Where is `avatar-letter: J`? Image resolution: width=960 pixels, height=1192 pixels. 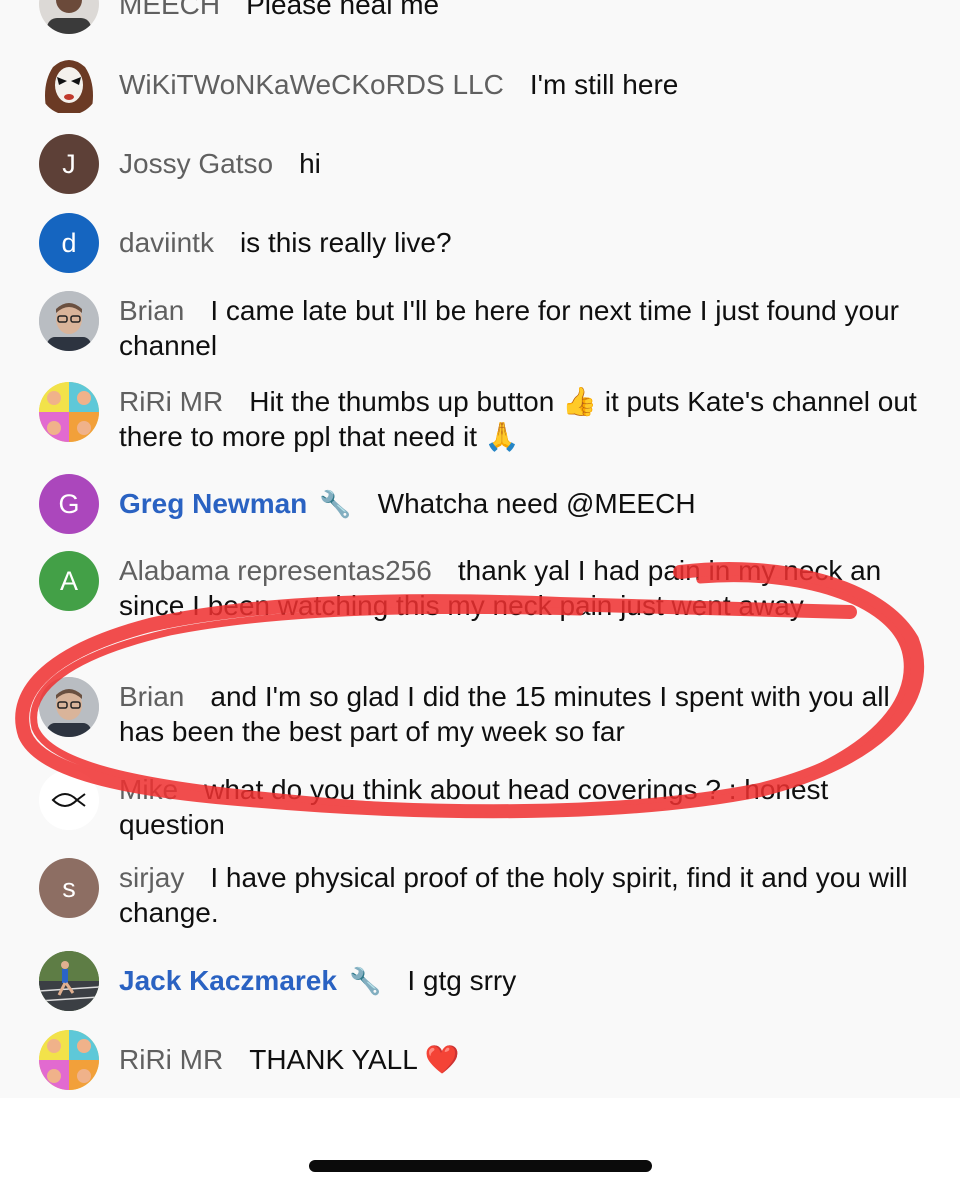 avatar-letter: J is located at coordinates (69, 163).